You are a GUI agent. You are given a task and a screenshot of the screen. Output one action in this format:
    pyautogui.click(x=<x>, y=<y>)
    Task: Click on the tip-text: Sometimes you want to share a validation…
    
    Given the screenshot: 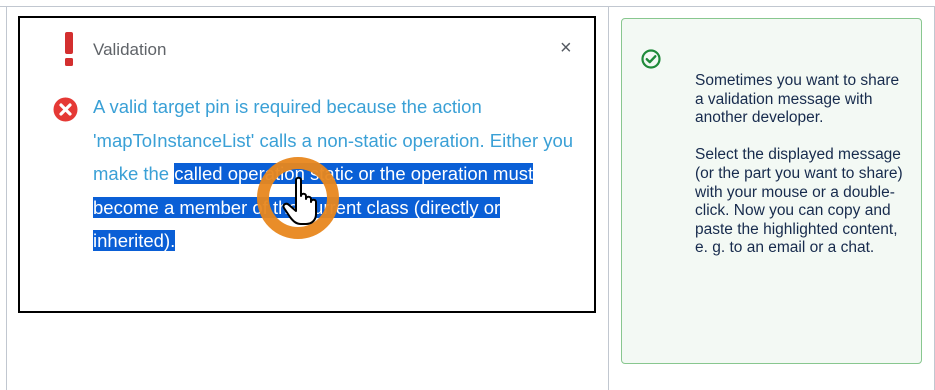 What is the action you would take?
    pyautogui.click(x=802, y=165)
    